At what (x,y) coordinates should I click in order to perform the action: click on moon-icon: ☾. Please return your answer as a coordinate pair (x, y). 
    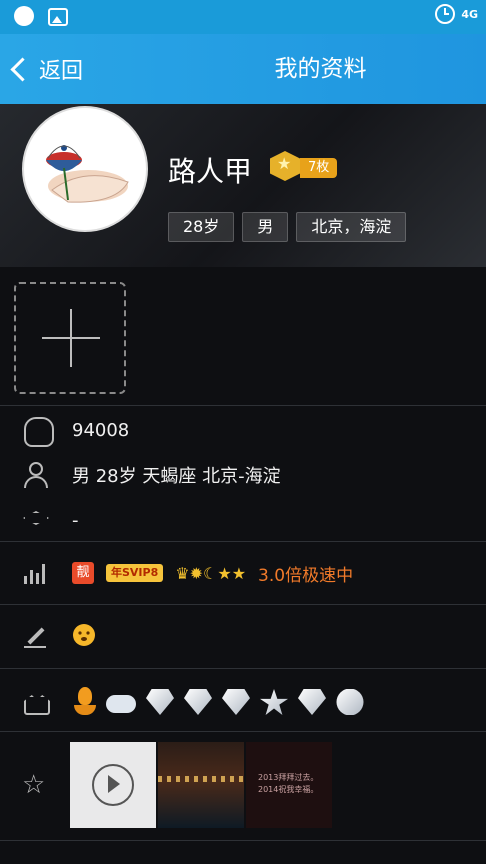
    Looking at the image, I should click on (210, 573).